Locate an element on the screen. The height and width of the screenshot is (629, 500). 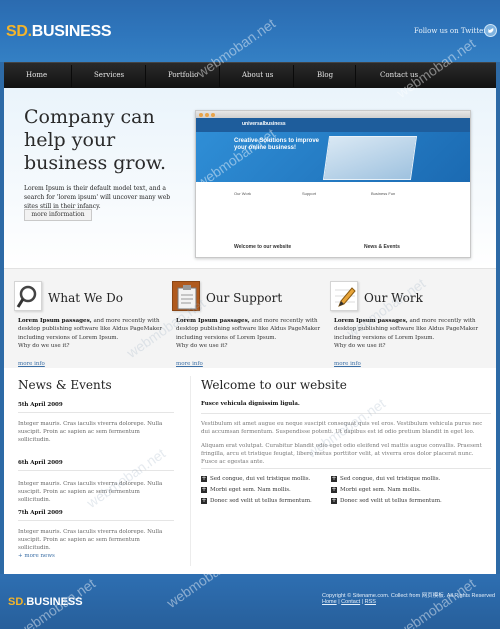
news-title: News & Events is located at coordinates (65, 385).